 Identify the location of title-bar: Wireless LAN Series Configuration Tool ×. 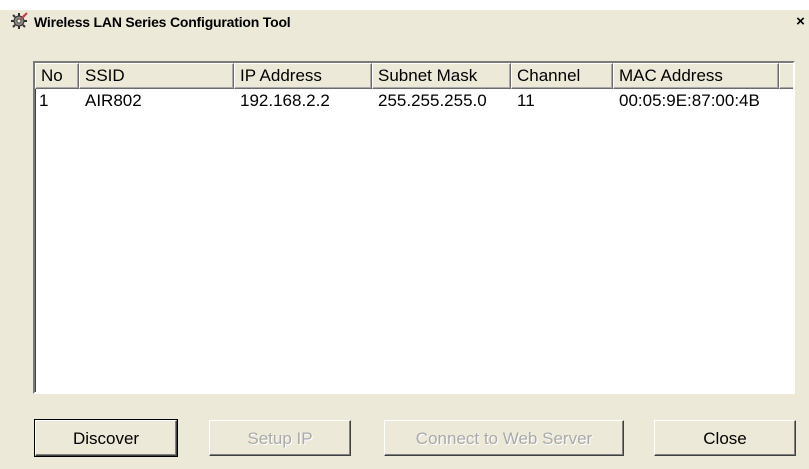
(404, 19).